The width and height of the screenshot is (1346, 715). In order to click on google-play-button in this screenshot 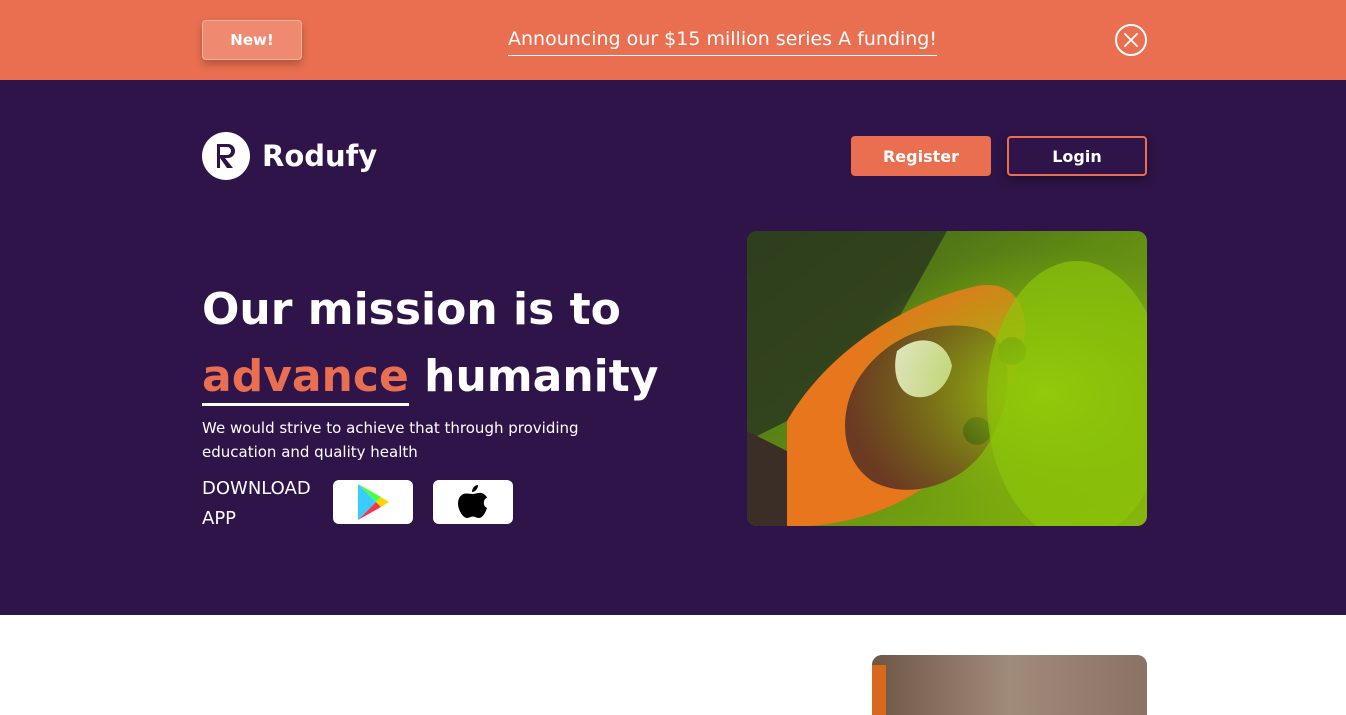, I will do `click(373, 502)`.